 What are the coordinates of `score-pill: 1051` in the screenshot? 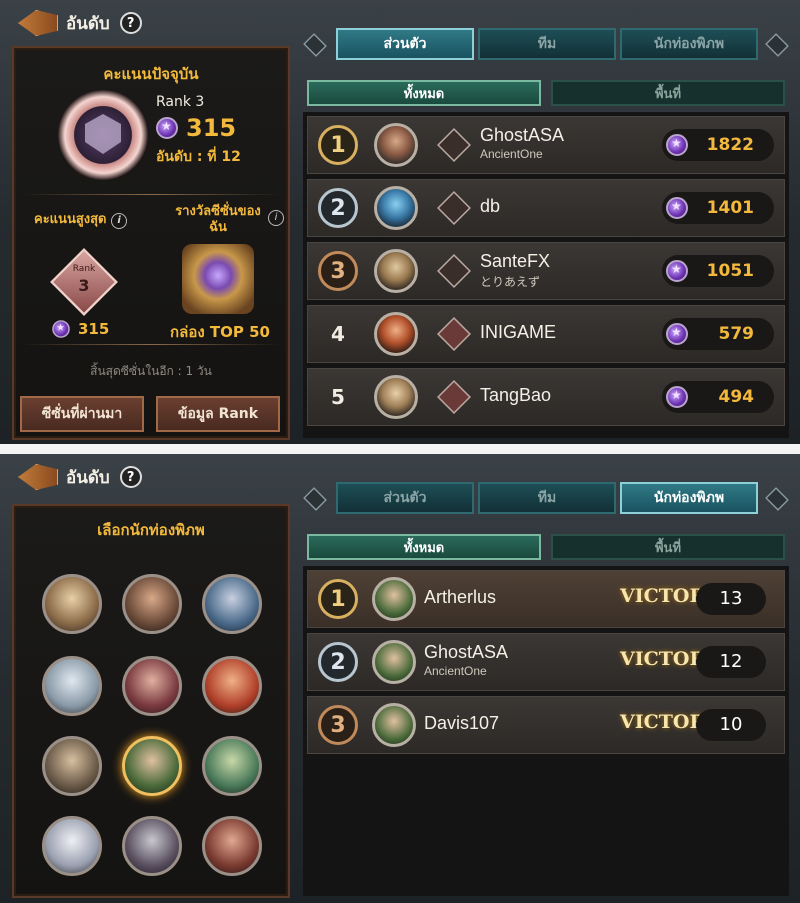 It's located at (718, 271).